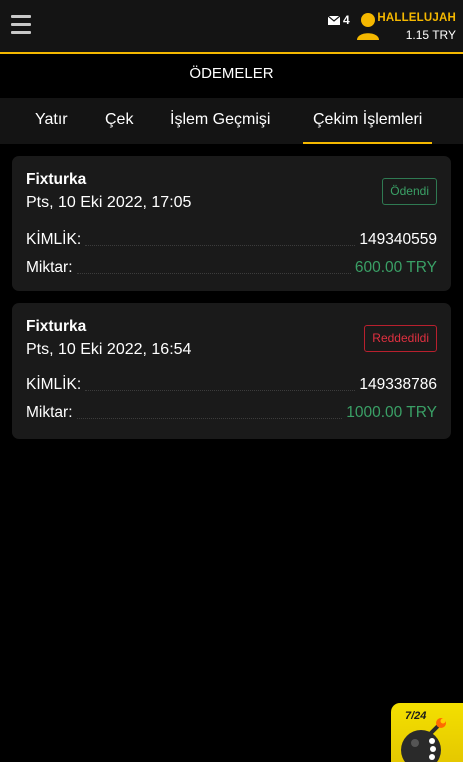  I want to click on messages-button: 4, so click(339, 20).